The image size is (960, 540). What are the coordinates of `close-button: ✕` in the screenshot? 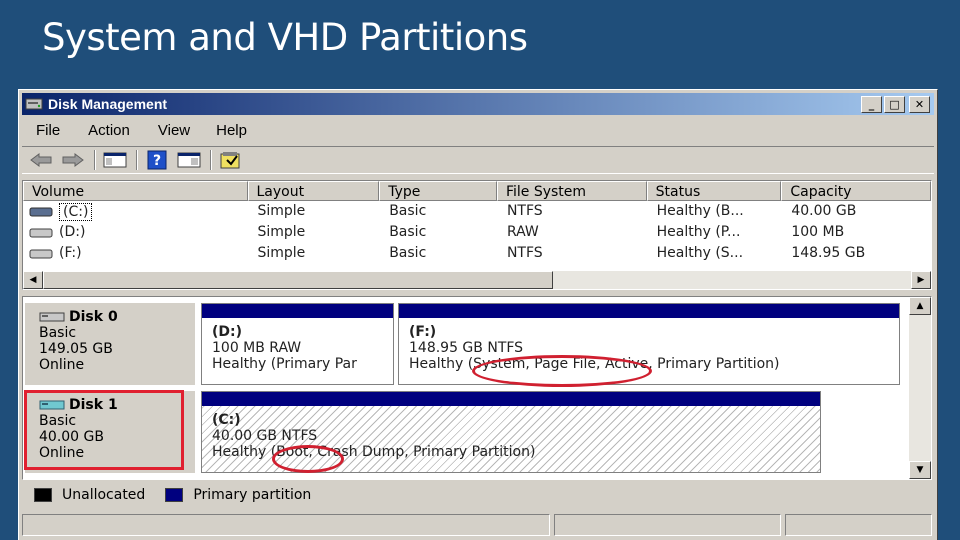 It's located at (919, 104).